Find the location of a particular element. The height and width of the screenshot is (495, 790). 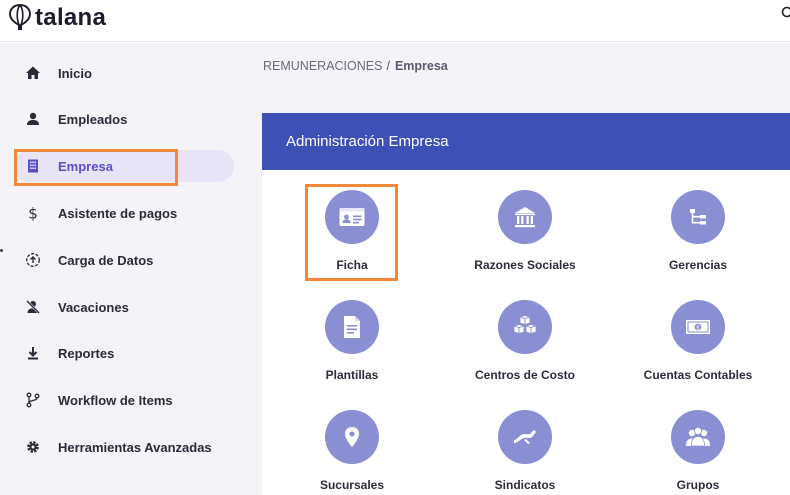

sidebar-item-inicio: Inicio is located at coordinates (124, 73).